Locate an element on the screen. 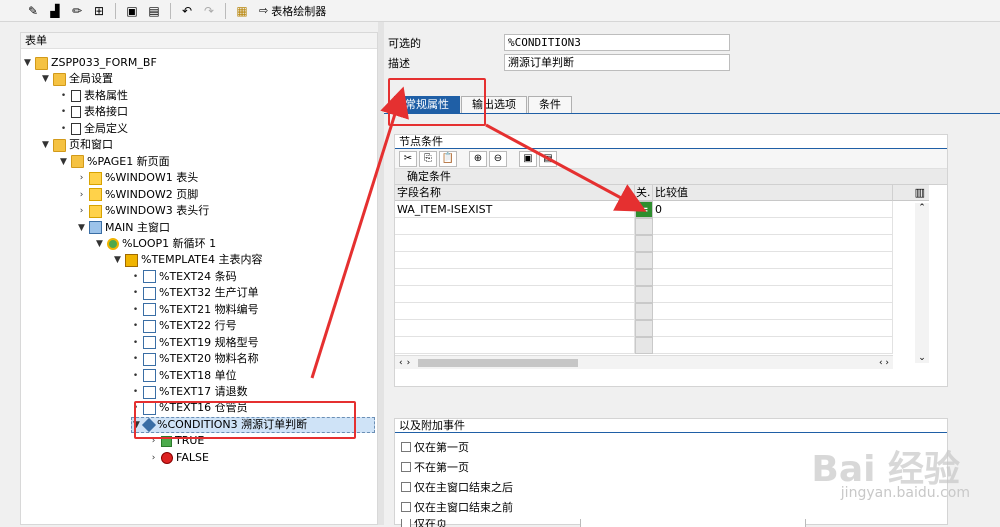 The image size is (1000, 527). tree-node: › %WINDOW2 页脚 is located at coordinates (137, 195).